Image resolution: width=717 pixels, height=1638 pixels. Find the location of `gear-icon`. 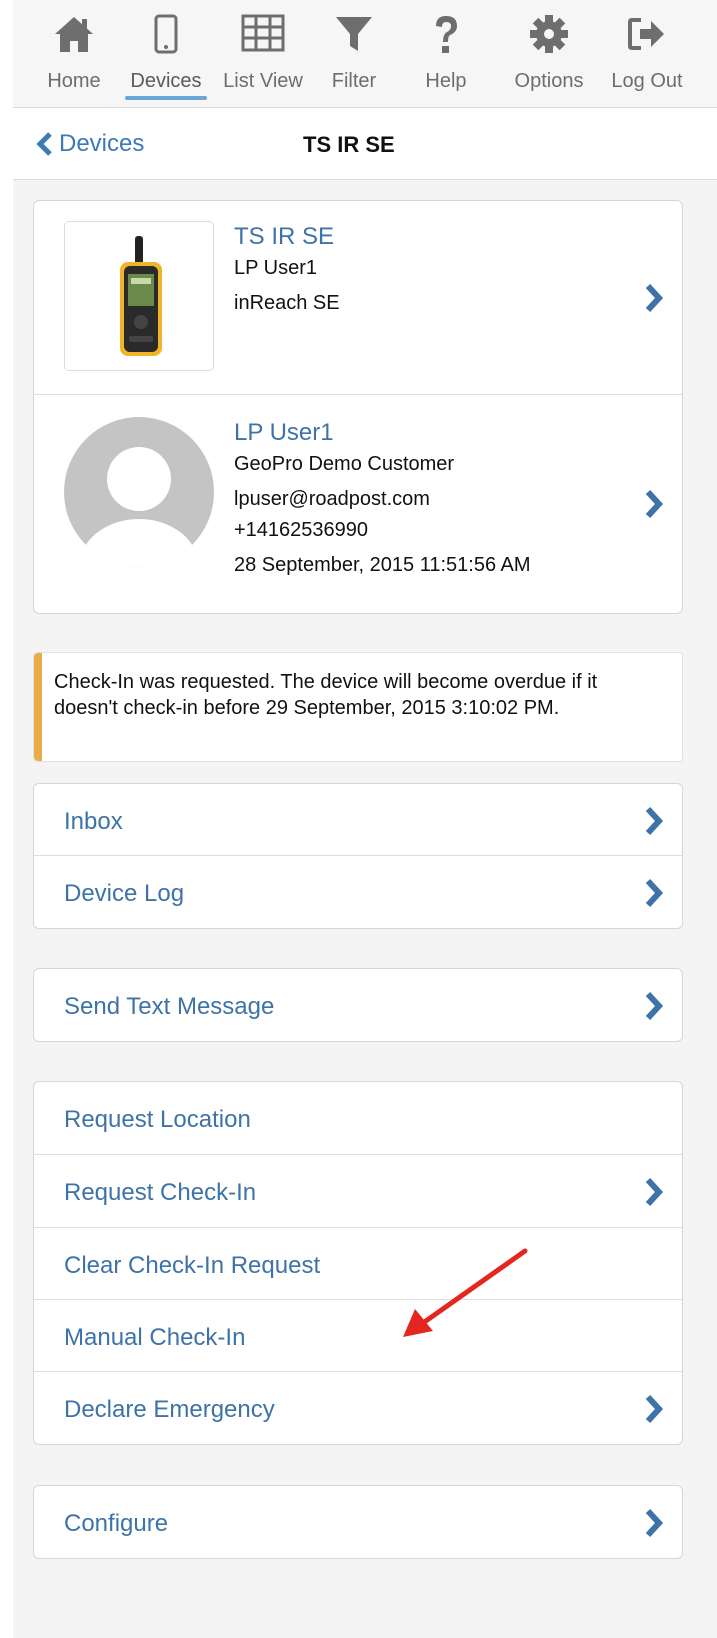

gear-icon is located at coordinates (549, 37).